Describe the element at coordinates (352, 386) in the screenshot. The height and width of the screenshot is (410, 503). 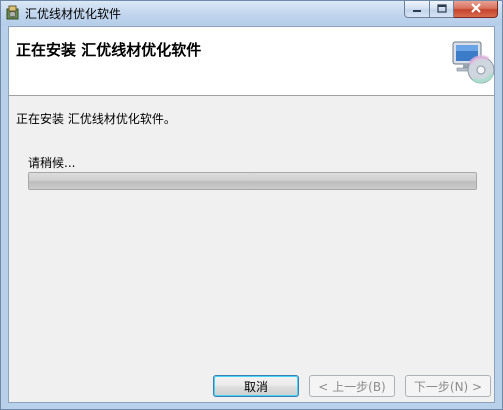
I see `back-button: < 上一步(B)` at that location.